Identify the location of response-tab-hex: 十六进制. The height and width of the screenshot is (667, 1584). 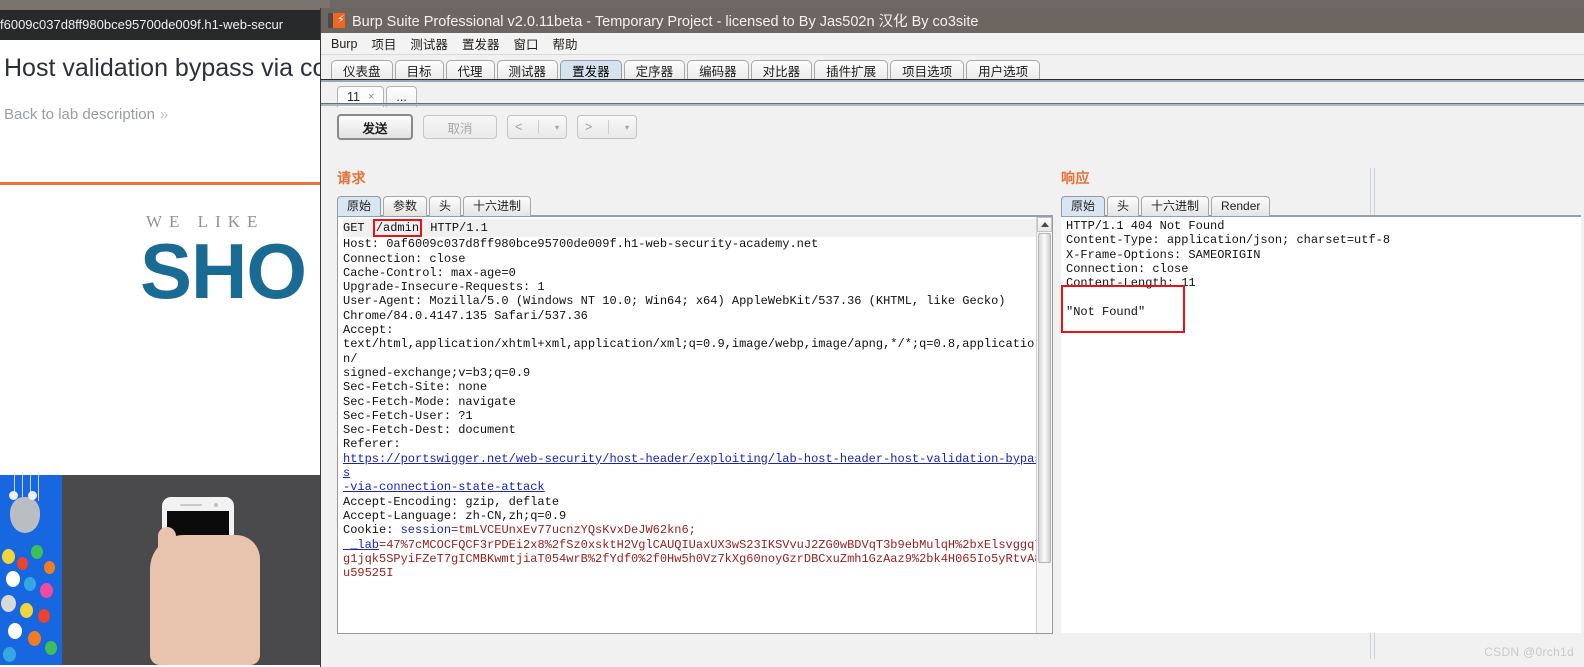
(1175, 206).